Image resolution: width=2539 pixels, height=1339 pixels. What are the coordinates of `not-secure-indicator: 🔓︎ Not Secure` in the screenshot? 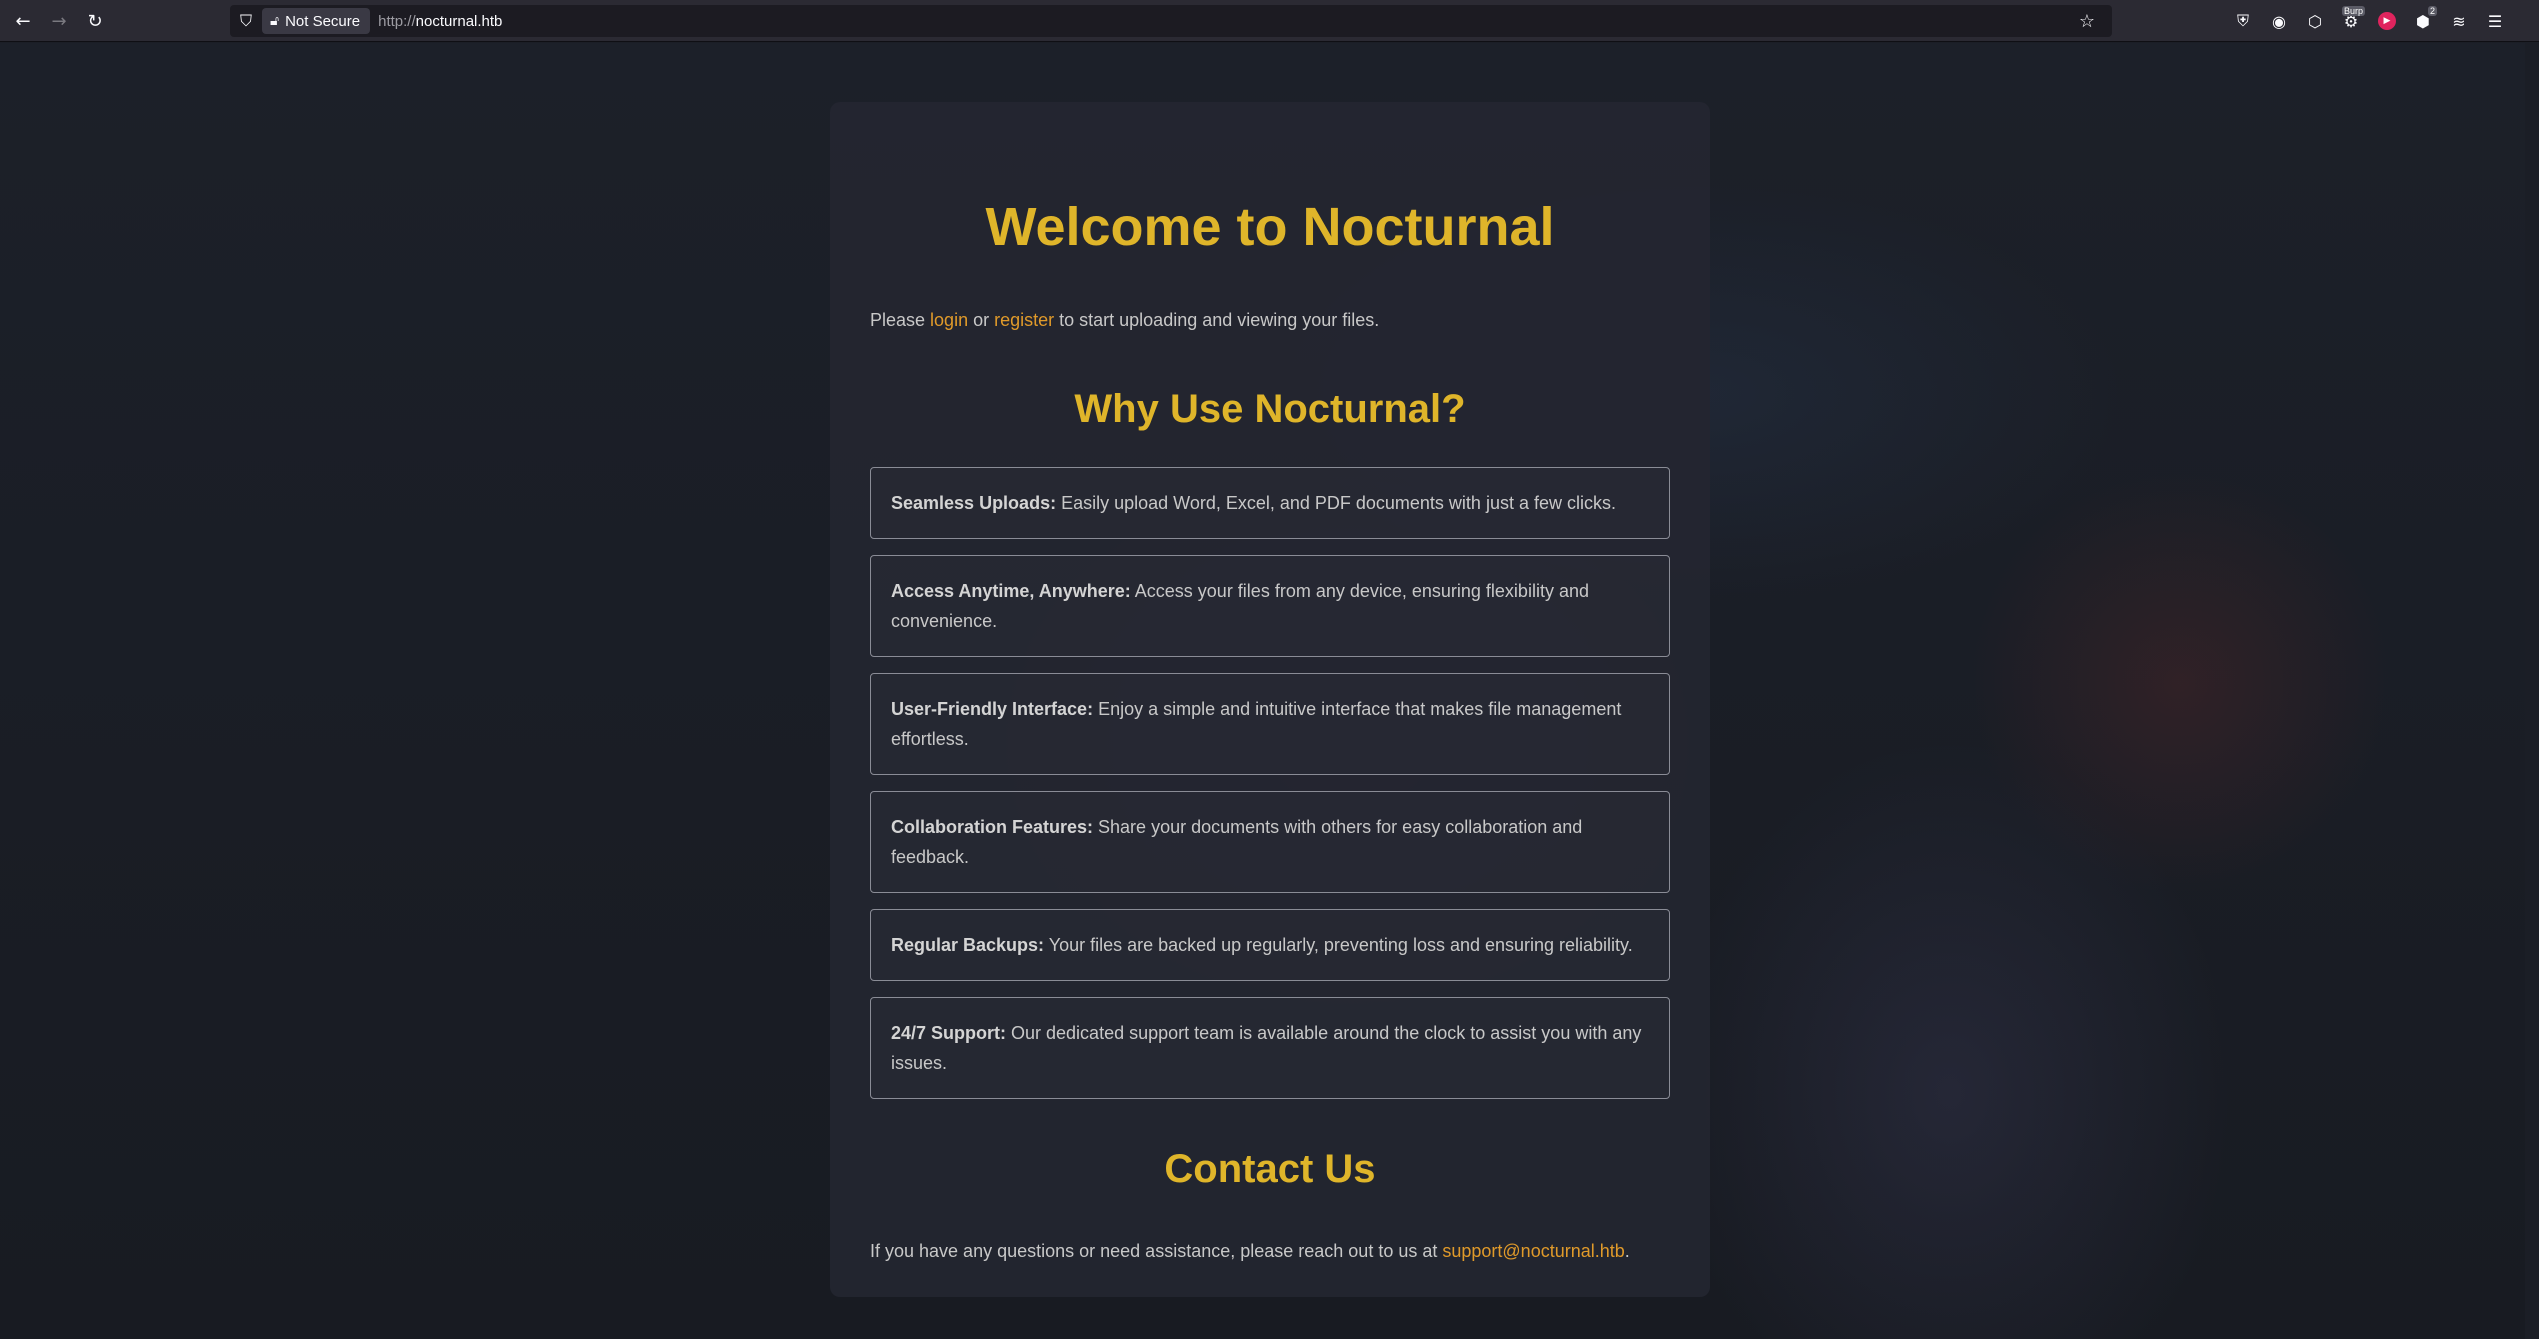 It's located at (316, 21).